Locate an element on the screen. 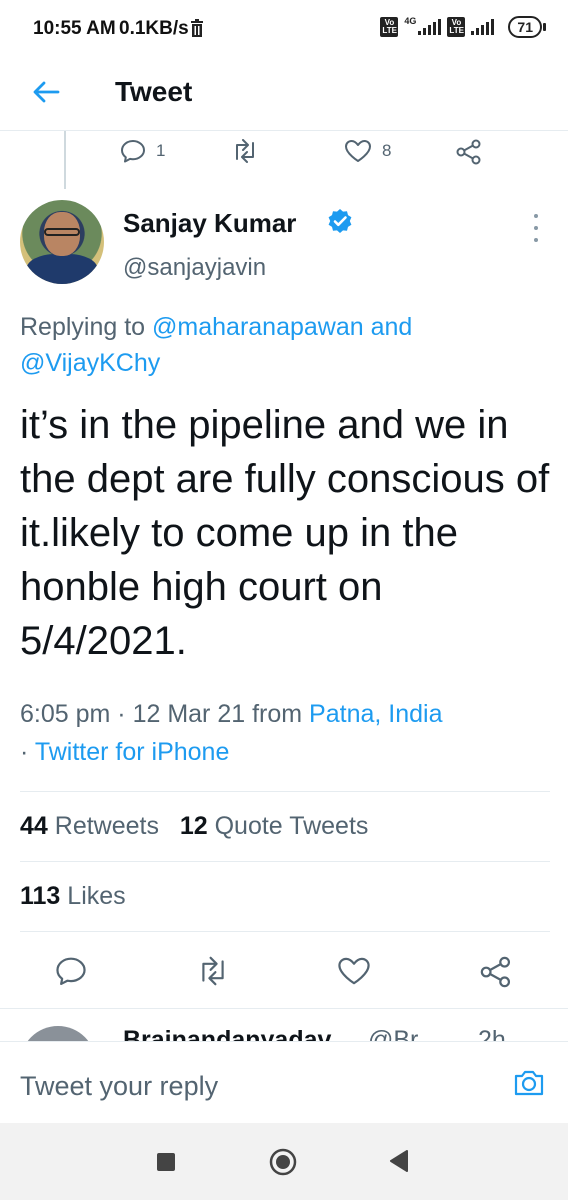 Image resolution: width=568 pixels, height=1200 pixels. author-avatar is located at coordinates (62, 242).